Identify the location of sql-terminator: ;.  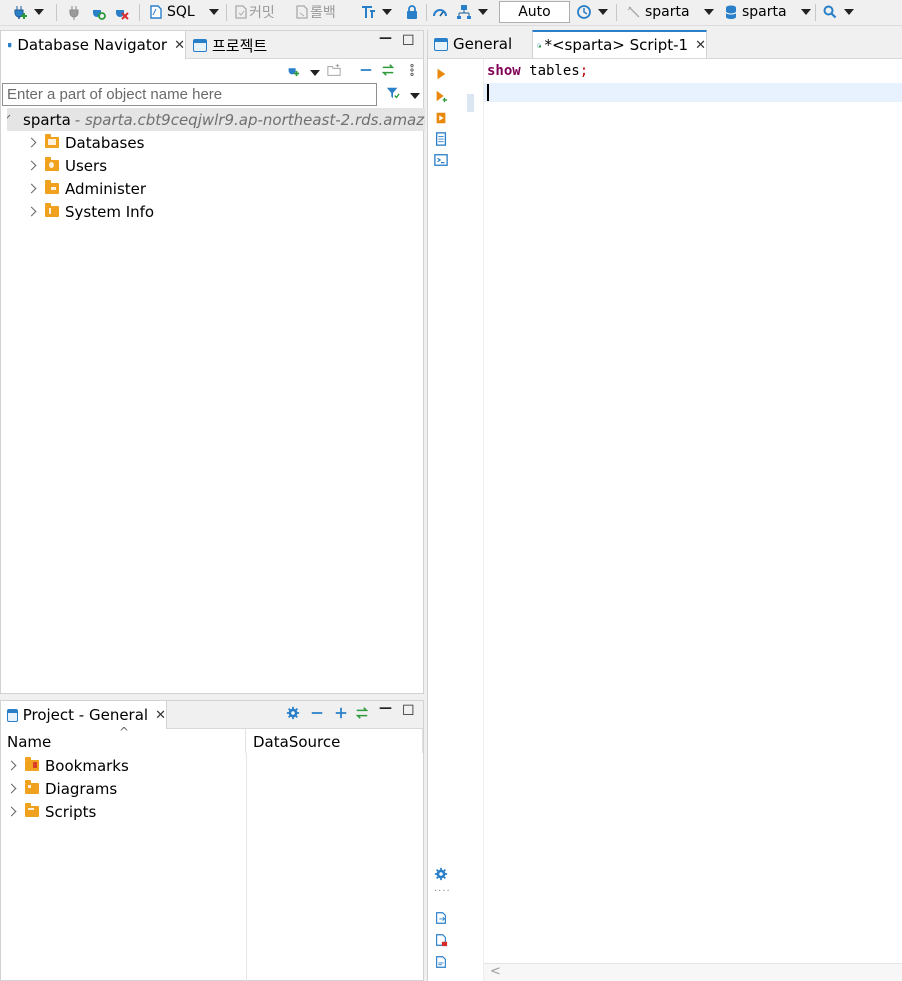
(584, 71).